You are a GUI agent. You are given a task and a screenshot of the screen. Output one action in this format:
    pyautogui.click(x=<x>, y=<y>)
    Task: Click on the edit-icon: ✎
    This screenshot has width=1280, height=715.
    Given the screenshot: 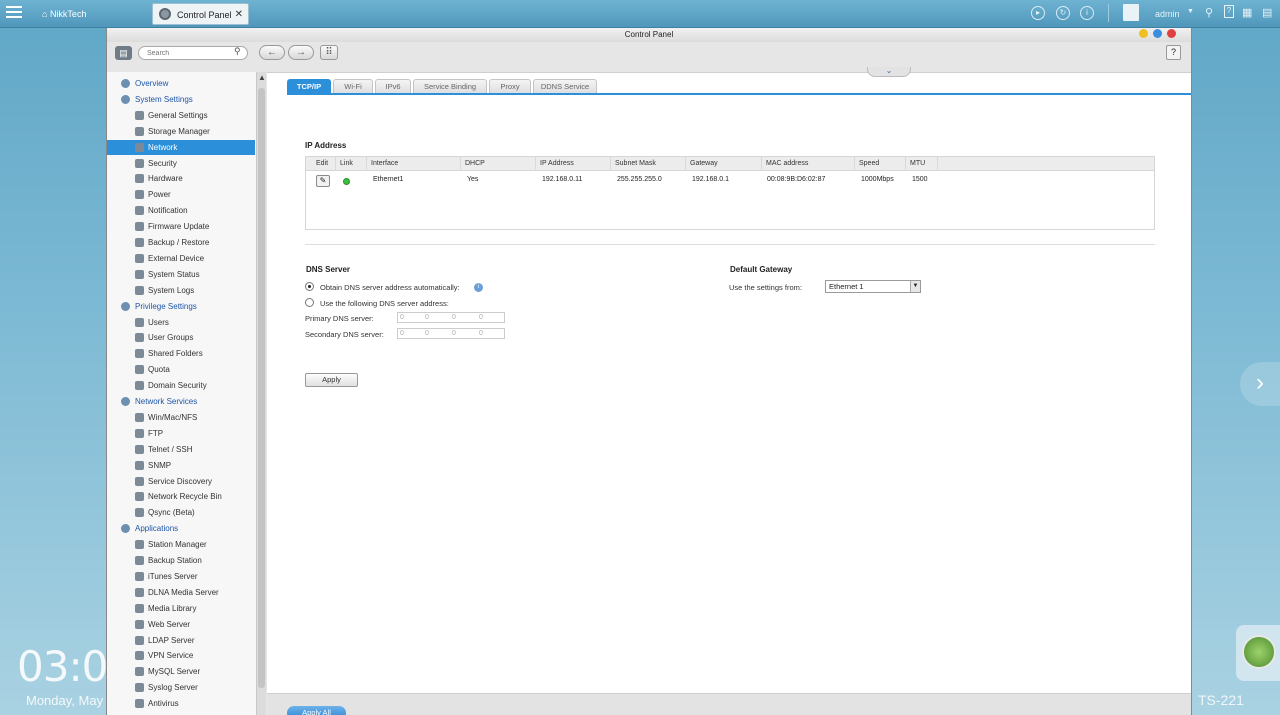 What is the action you would take?
    pyautogui.click(x=323, y=181)
    